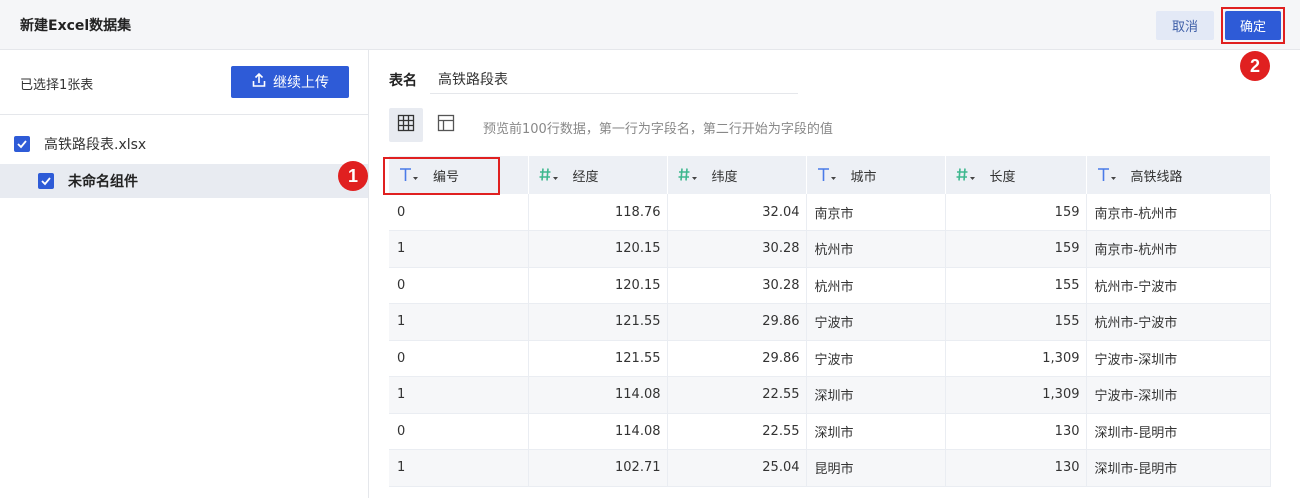  What do you see at coordinates (658, 129) in the screenshot?
I see `preview-hint: 预览前100行数据，第一行为字段名，第二行开始为字段的值` at bounding box center [658, 129].